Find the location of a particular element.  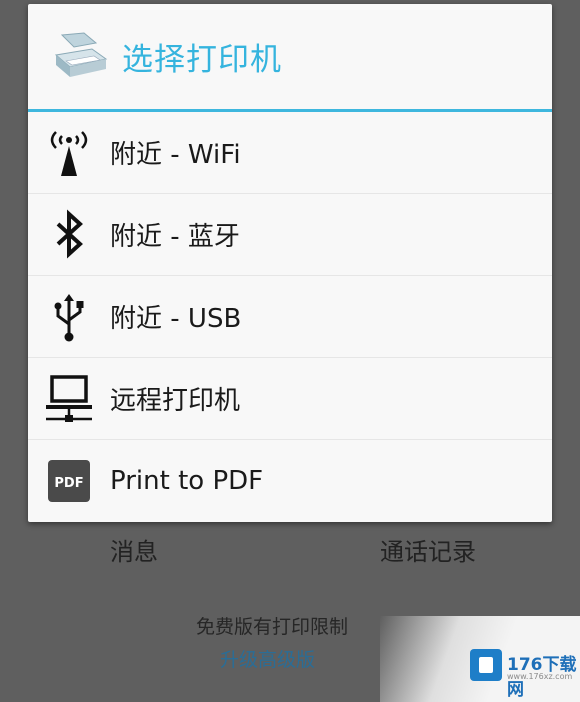

option-nearby-bluetooth: 附近 - 蓝牙 is located at coordinates (290, 235).